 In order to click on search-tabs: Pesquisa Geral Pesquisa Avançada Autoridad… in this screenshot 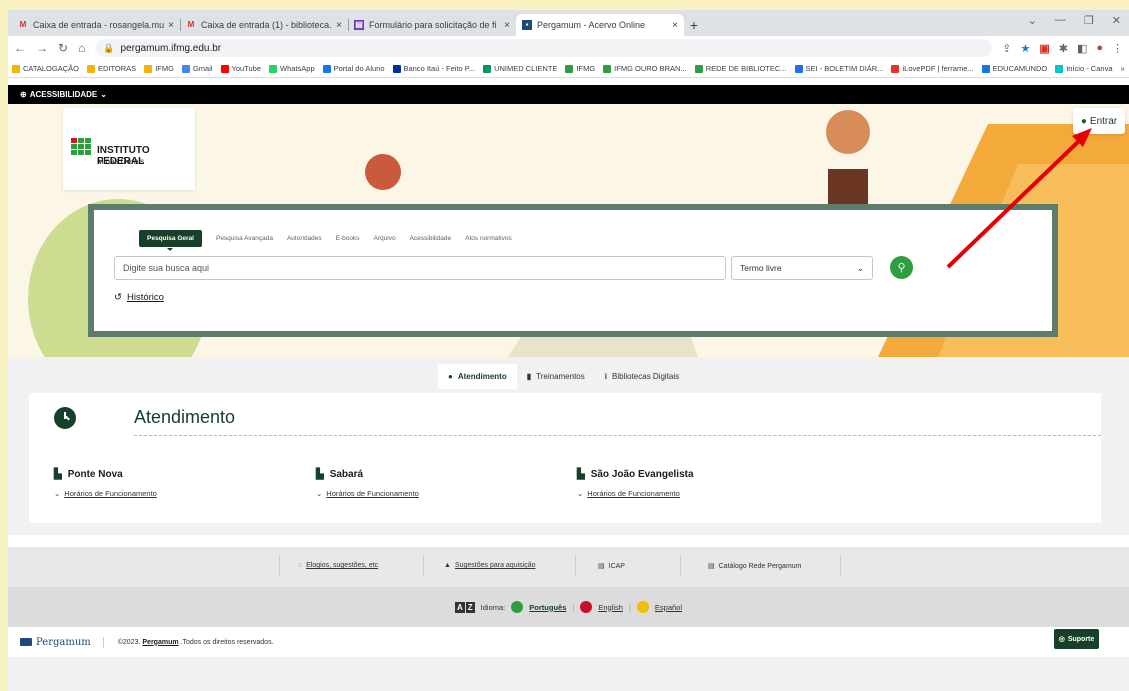, I will do `click(325, 240)`.